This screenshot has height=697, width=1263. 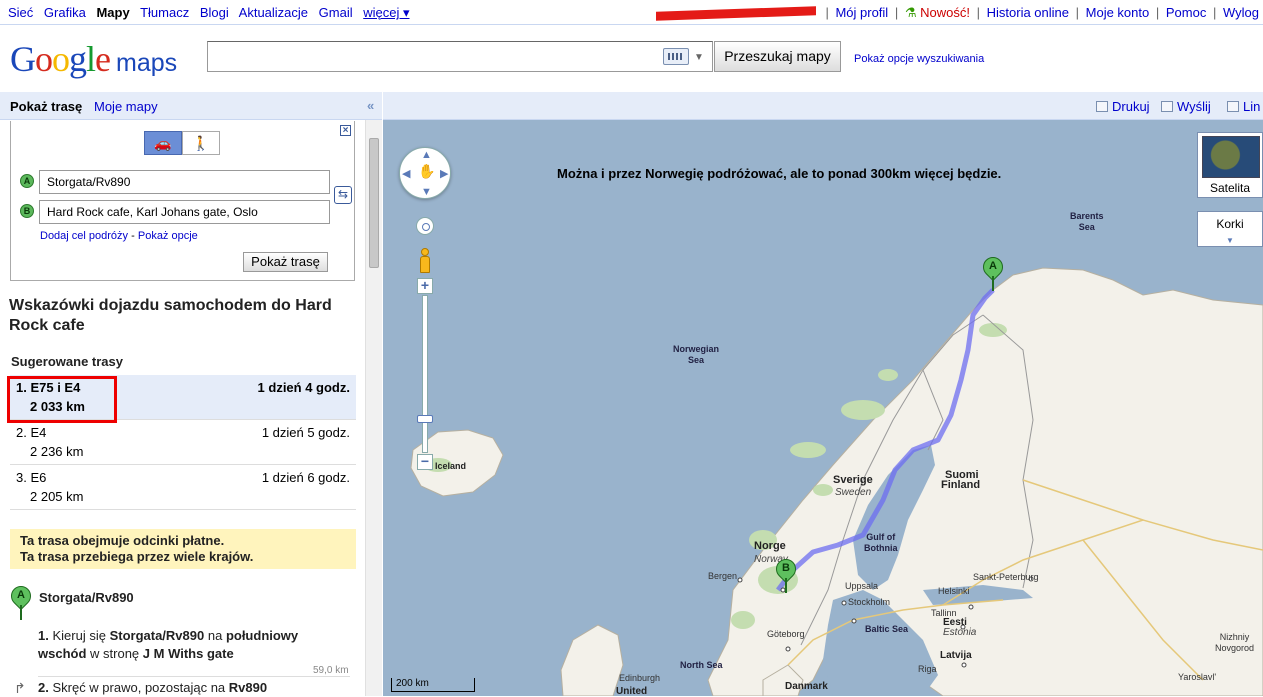 What do you see at coordinates (1243, 106) in the screenshot?
I see `link-link: Lin` at bounding box center [1243, 106].